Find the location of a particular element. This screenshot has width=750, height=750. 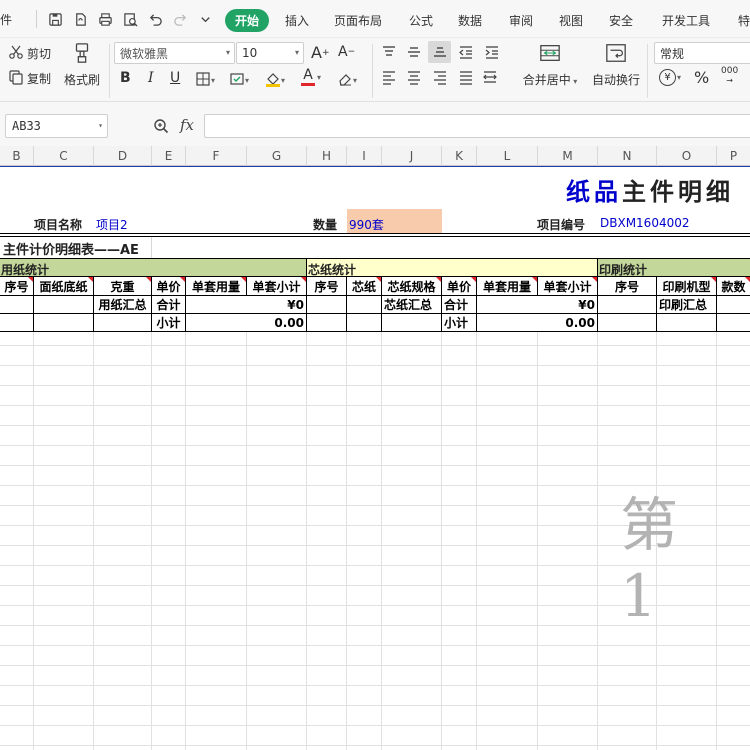

core-subtotal-value: 0.00 is located at coordinates (537, 322).